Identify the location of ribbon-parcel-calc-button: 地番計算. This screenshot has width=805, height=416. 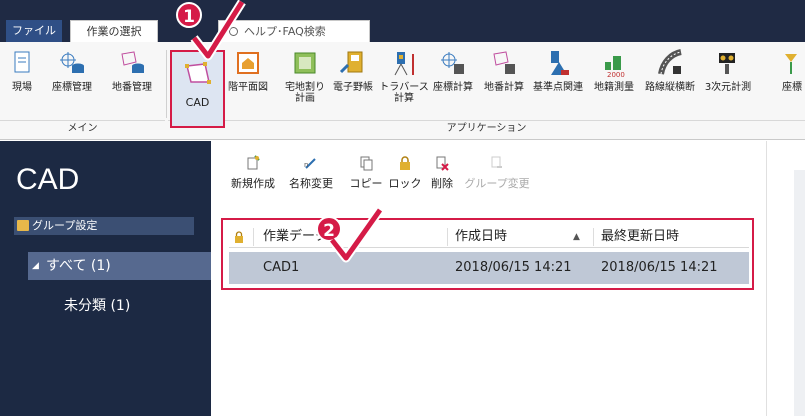
(504, 81).